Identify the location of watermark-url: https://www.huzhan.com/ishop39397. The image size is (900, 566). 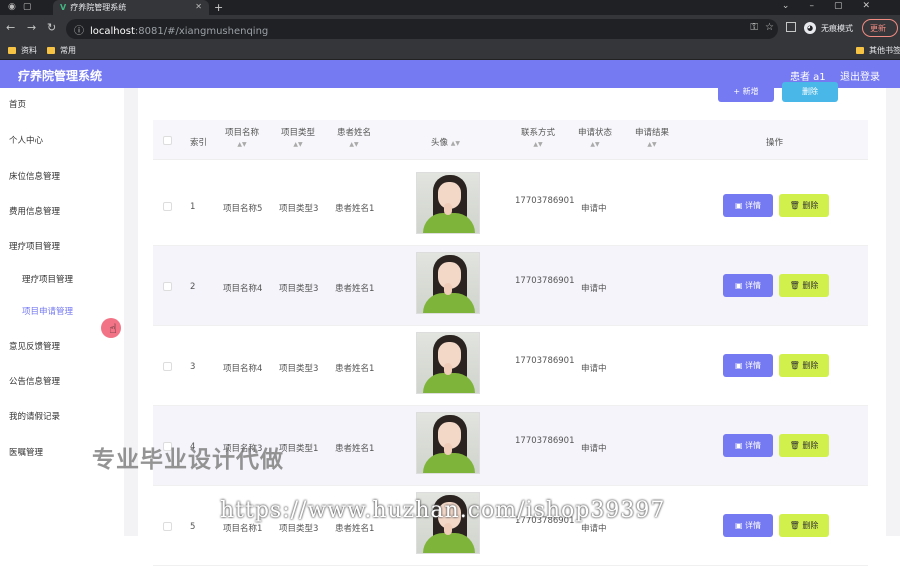
(443, 510).